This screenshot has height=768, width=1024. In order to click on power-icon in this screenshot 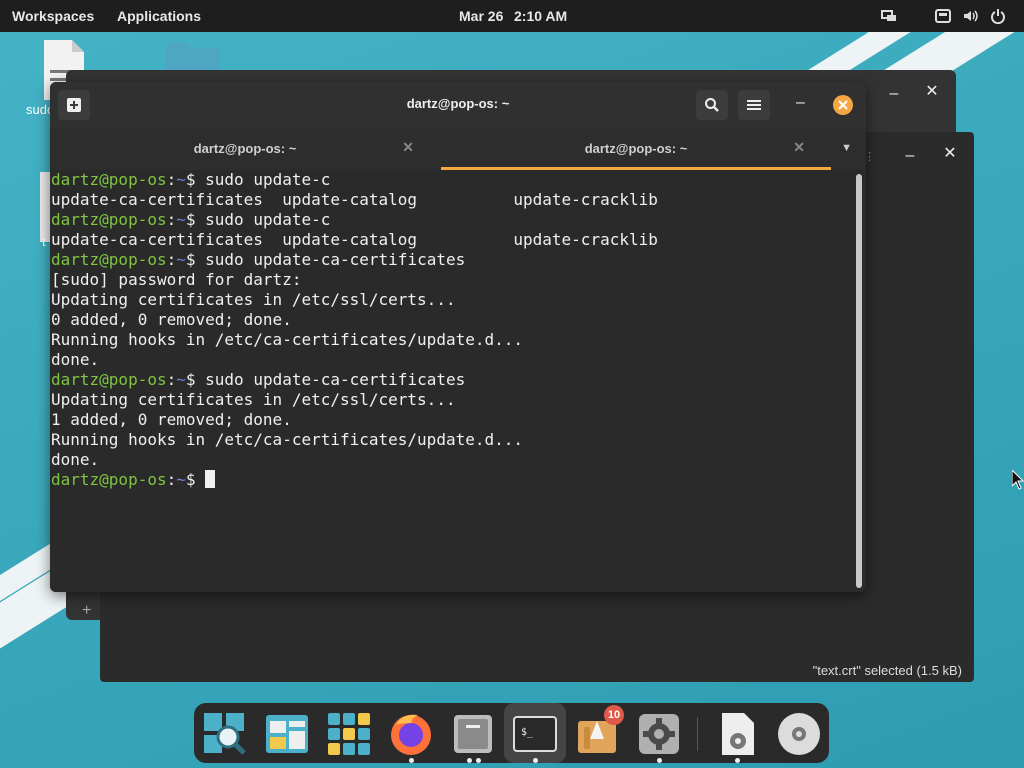, I will do `click(998, 16)`.